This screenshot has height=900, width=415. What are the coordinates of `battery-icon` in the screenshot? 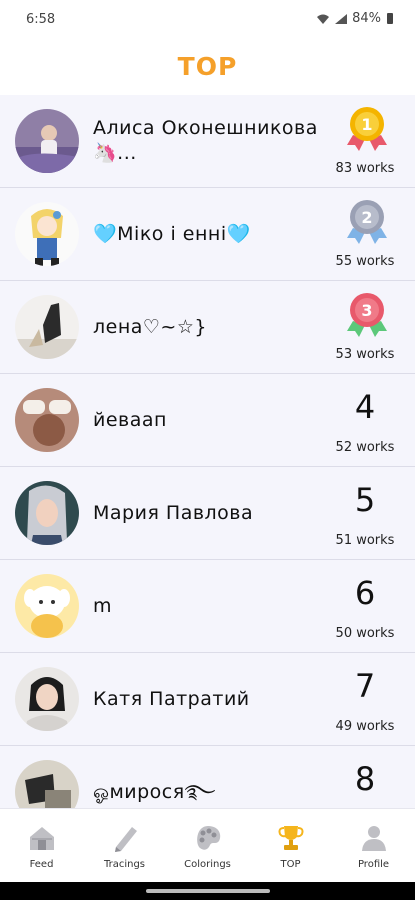 It's located at (390, 18).